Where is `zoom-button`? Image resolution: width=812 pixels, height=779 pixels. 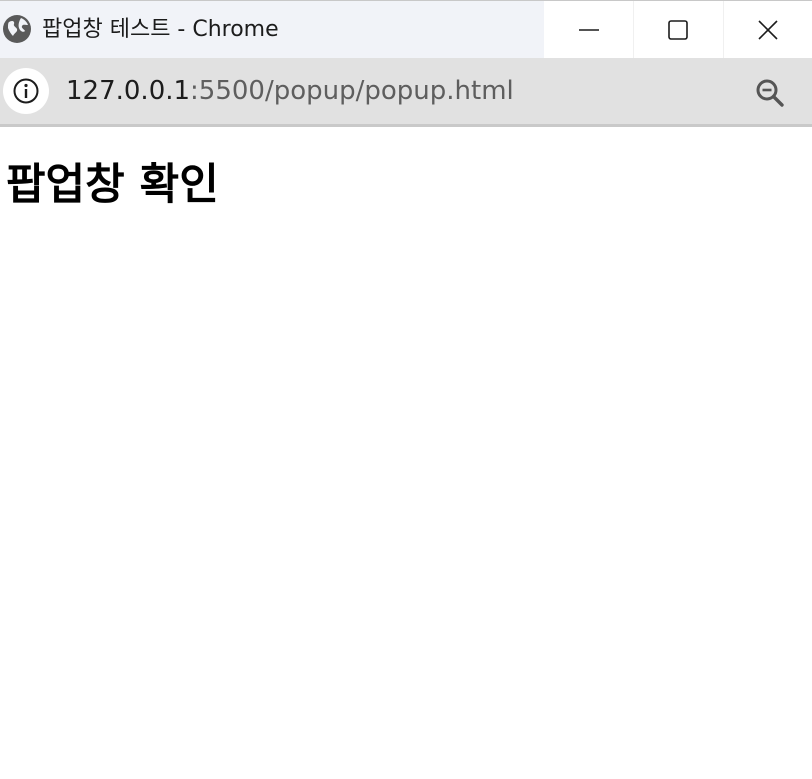
zoom-button is located at coordinates (770, 93).